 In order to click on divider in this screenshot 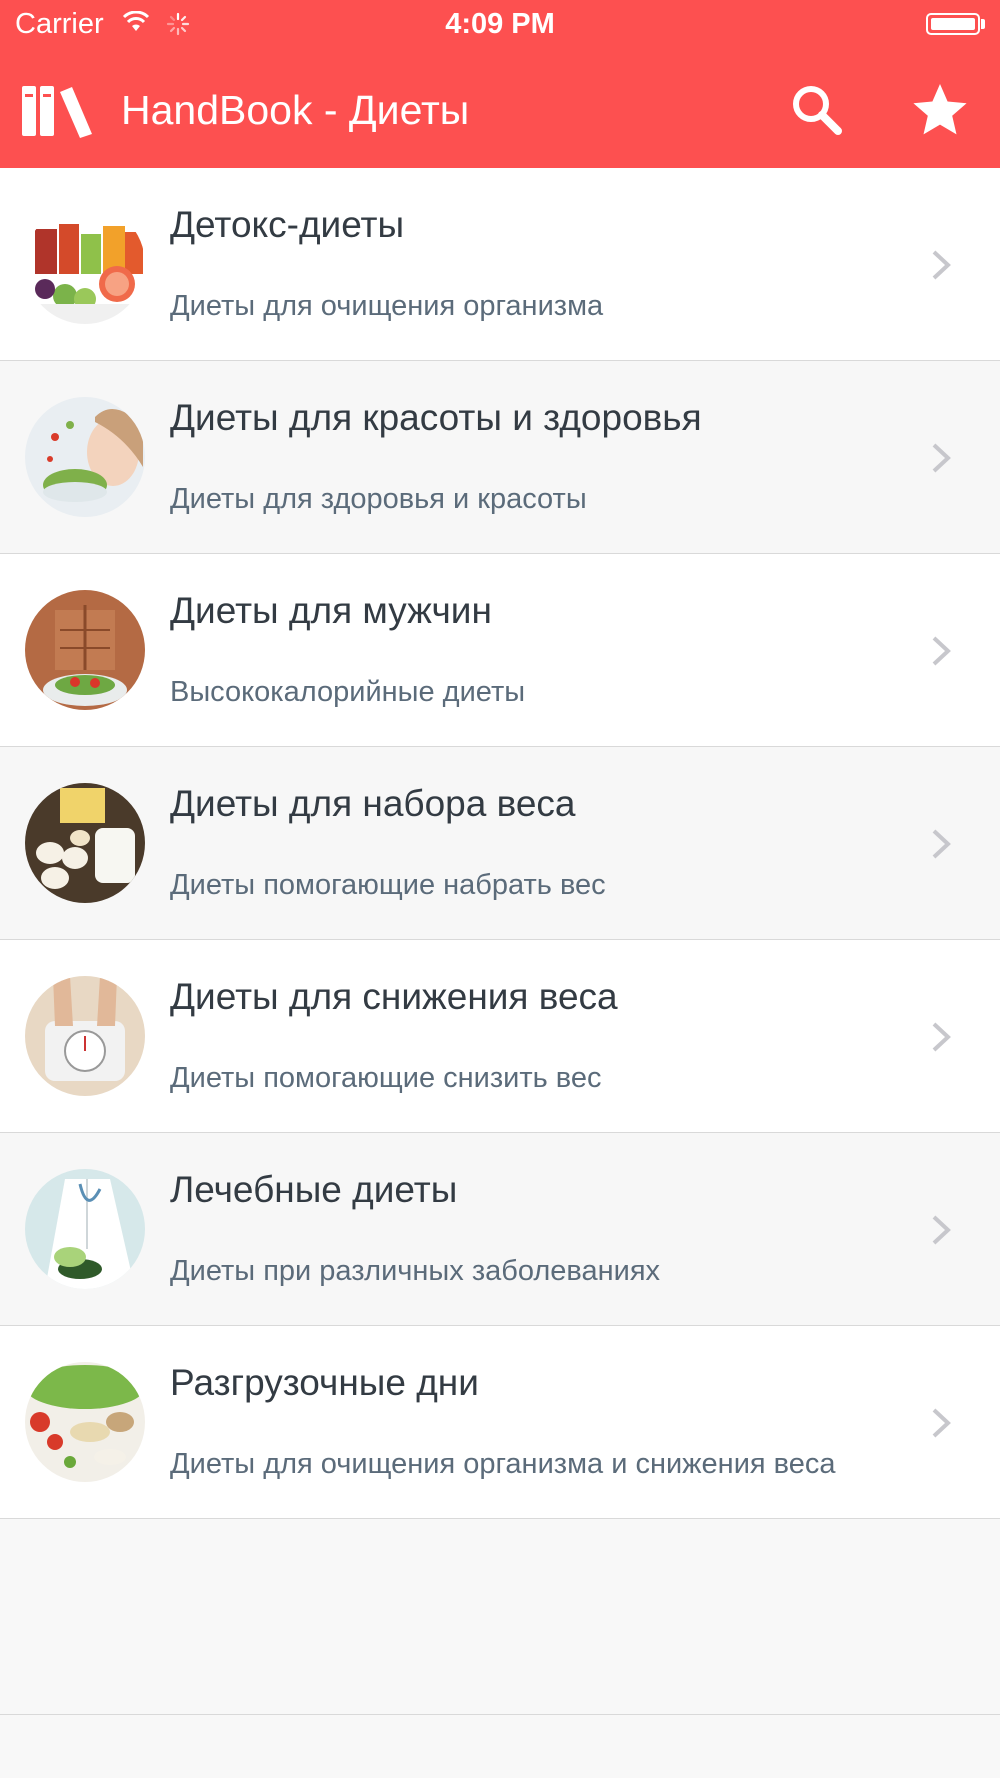, I will do `click(500, 1714)`.